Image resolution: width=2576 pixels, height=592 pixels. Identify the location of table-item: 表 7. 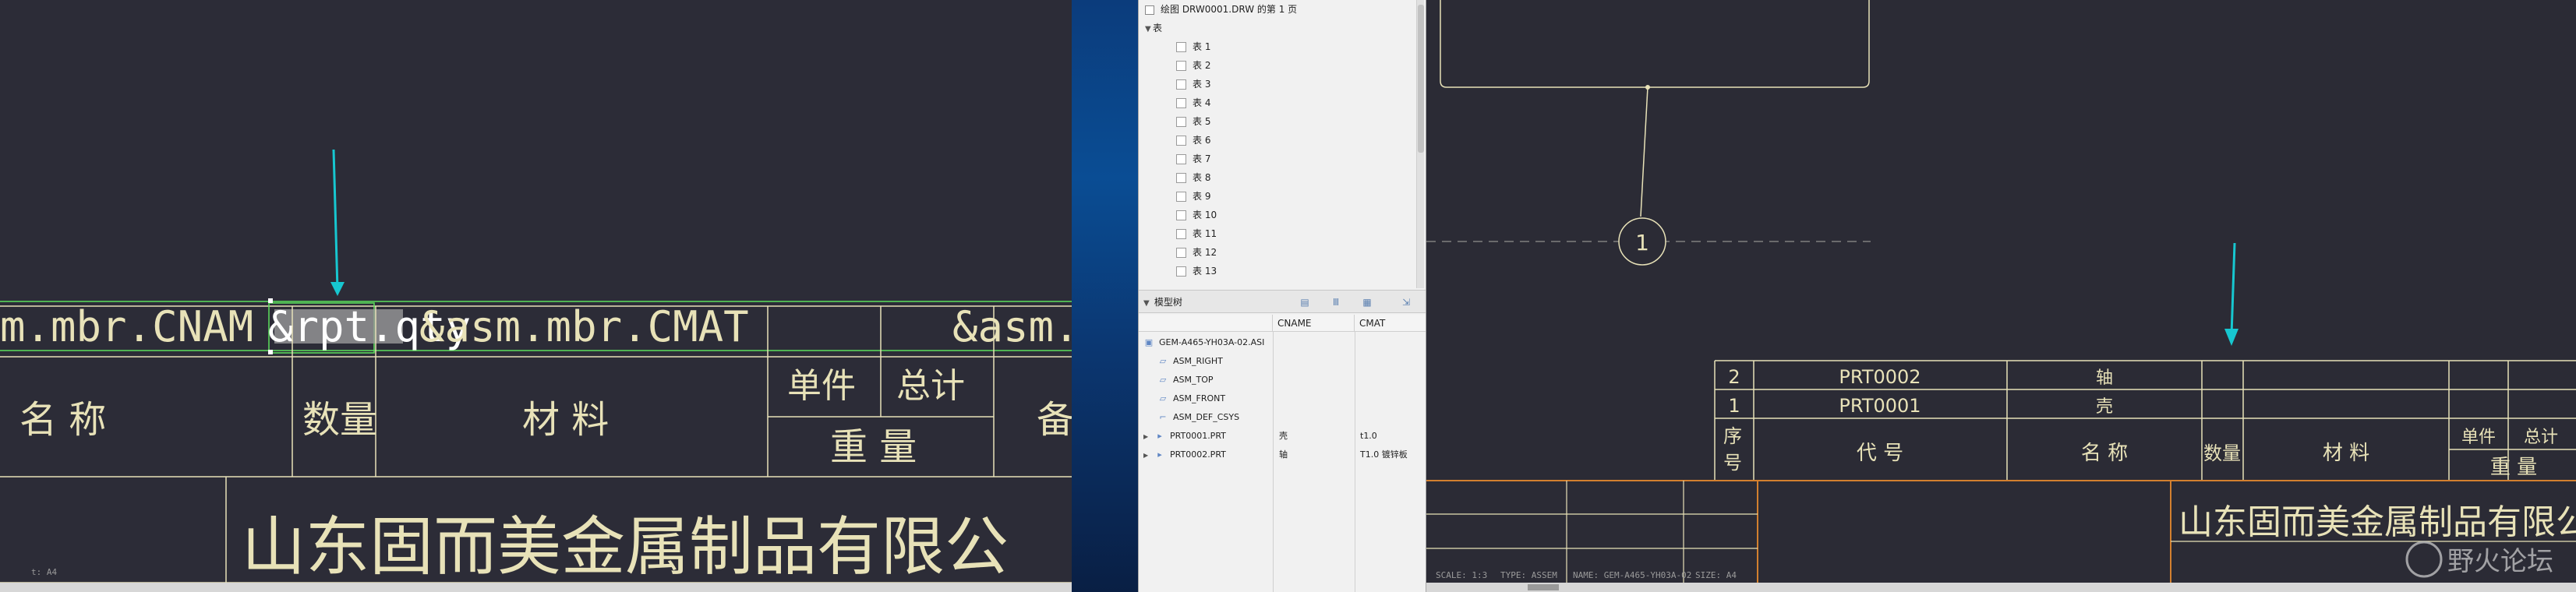
(1193, 159).